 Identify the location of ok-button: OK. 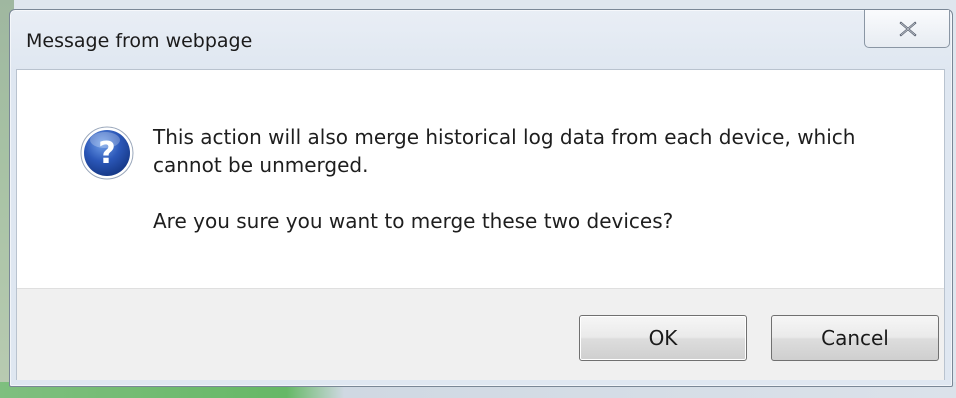
(663, 338).